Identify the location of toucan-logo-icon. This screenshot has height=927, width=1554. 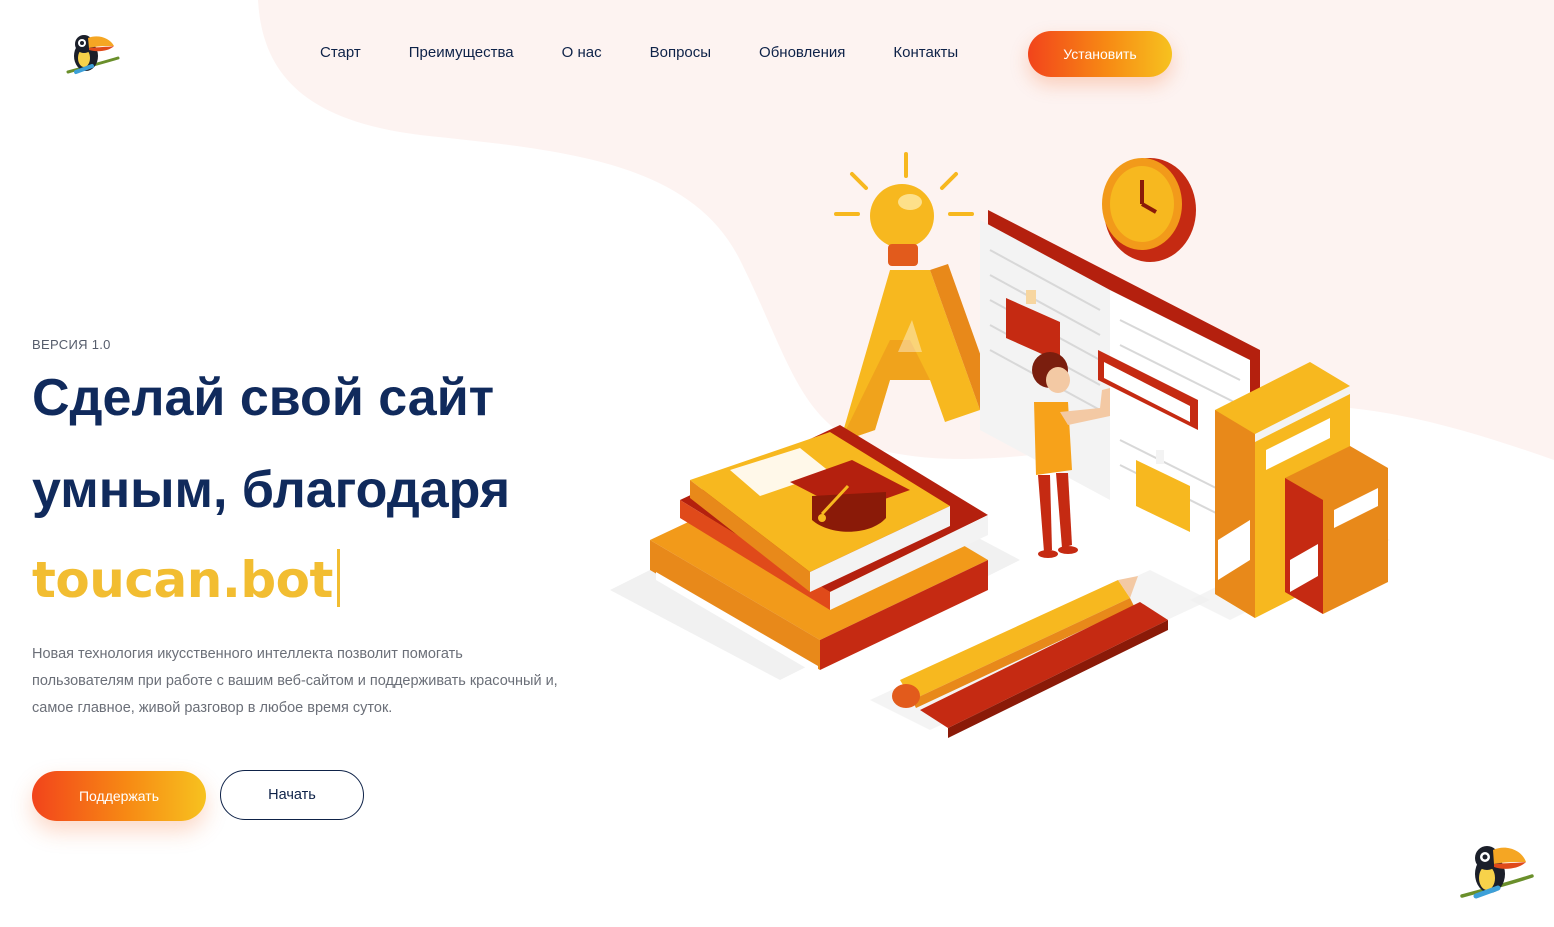
(92, 54).